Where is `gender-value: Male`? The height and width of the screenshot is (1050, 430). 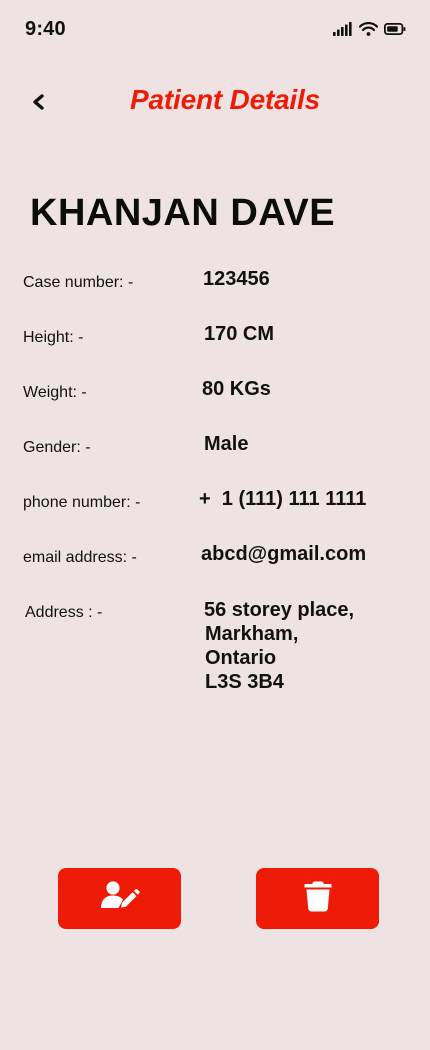
gender-value: Male is located at coordinates (226, 444).